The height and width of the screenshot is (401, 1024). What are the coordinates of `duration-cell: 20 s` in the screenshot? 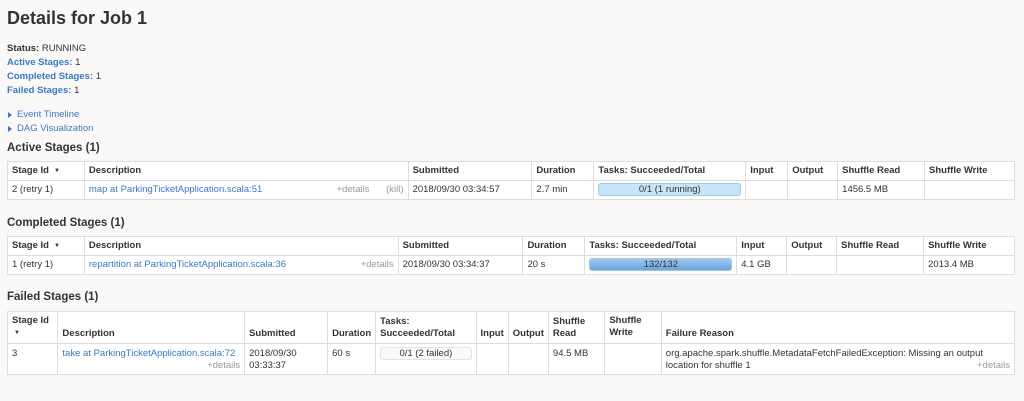 It's located at (554, 265).